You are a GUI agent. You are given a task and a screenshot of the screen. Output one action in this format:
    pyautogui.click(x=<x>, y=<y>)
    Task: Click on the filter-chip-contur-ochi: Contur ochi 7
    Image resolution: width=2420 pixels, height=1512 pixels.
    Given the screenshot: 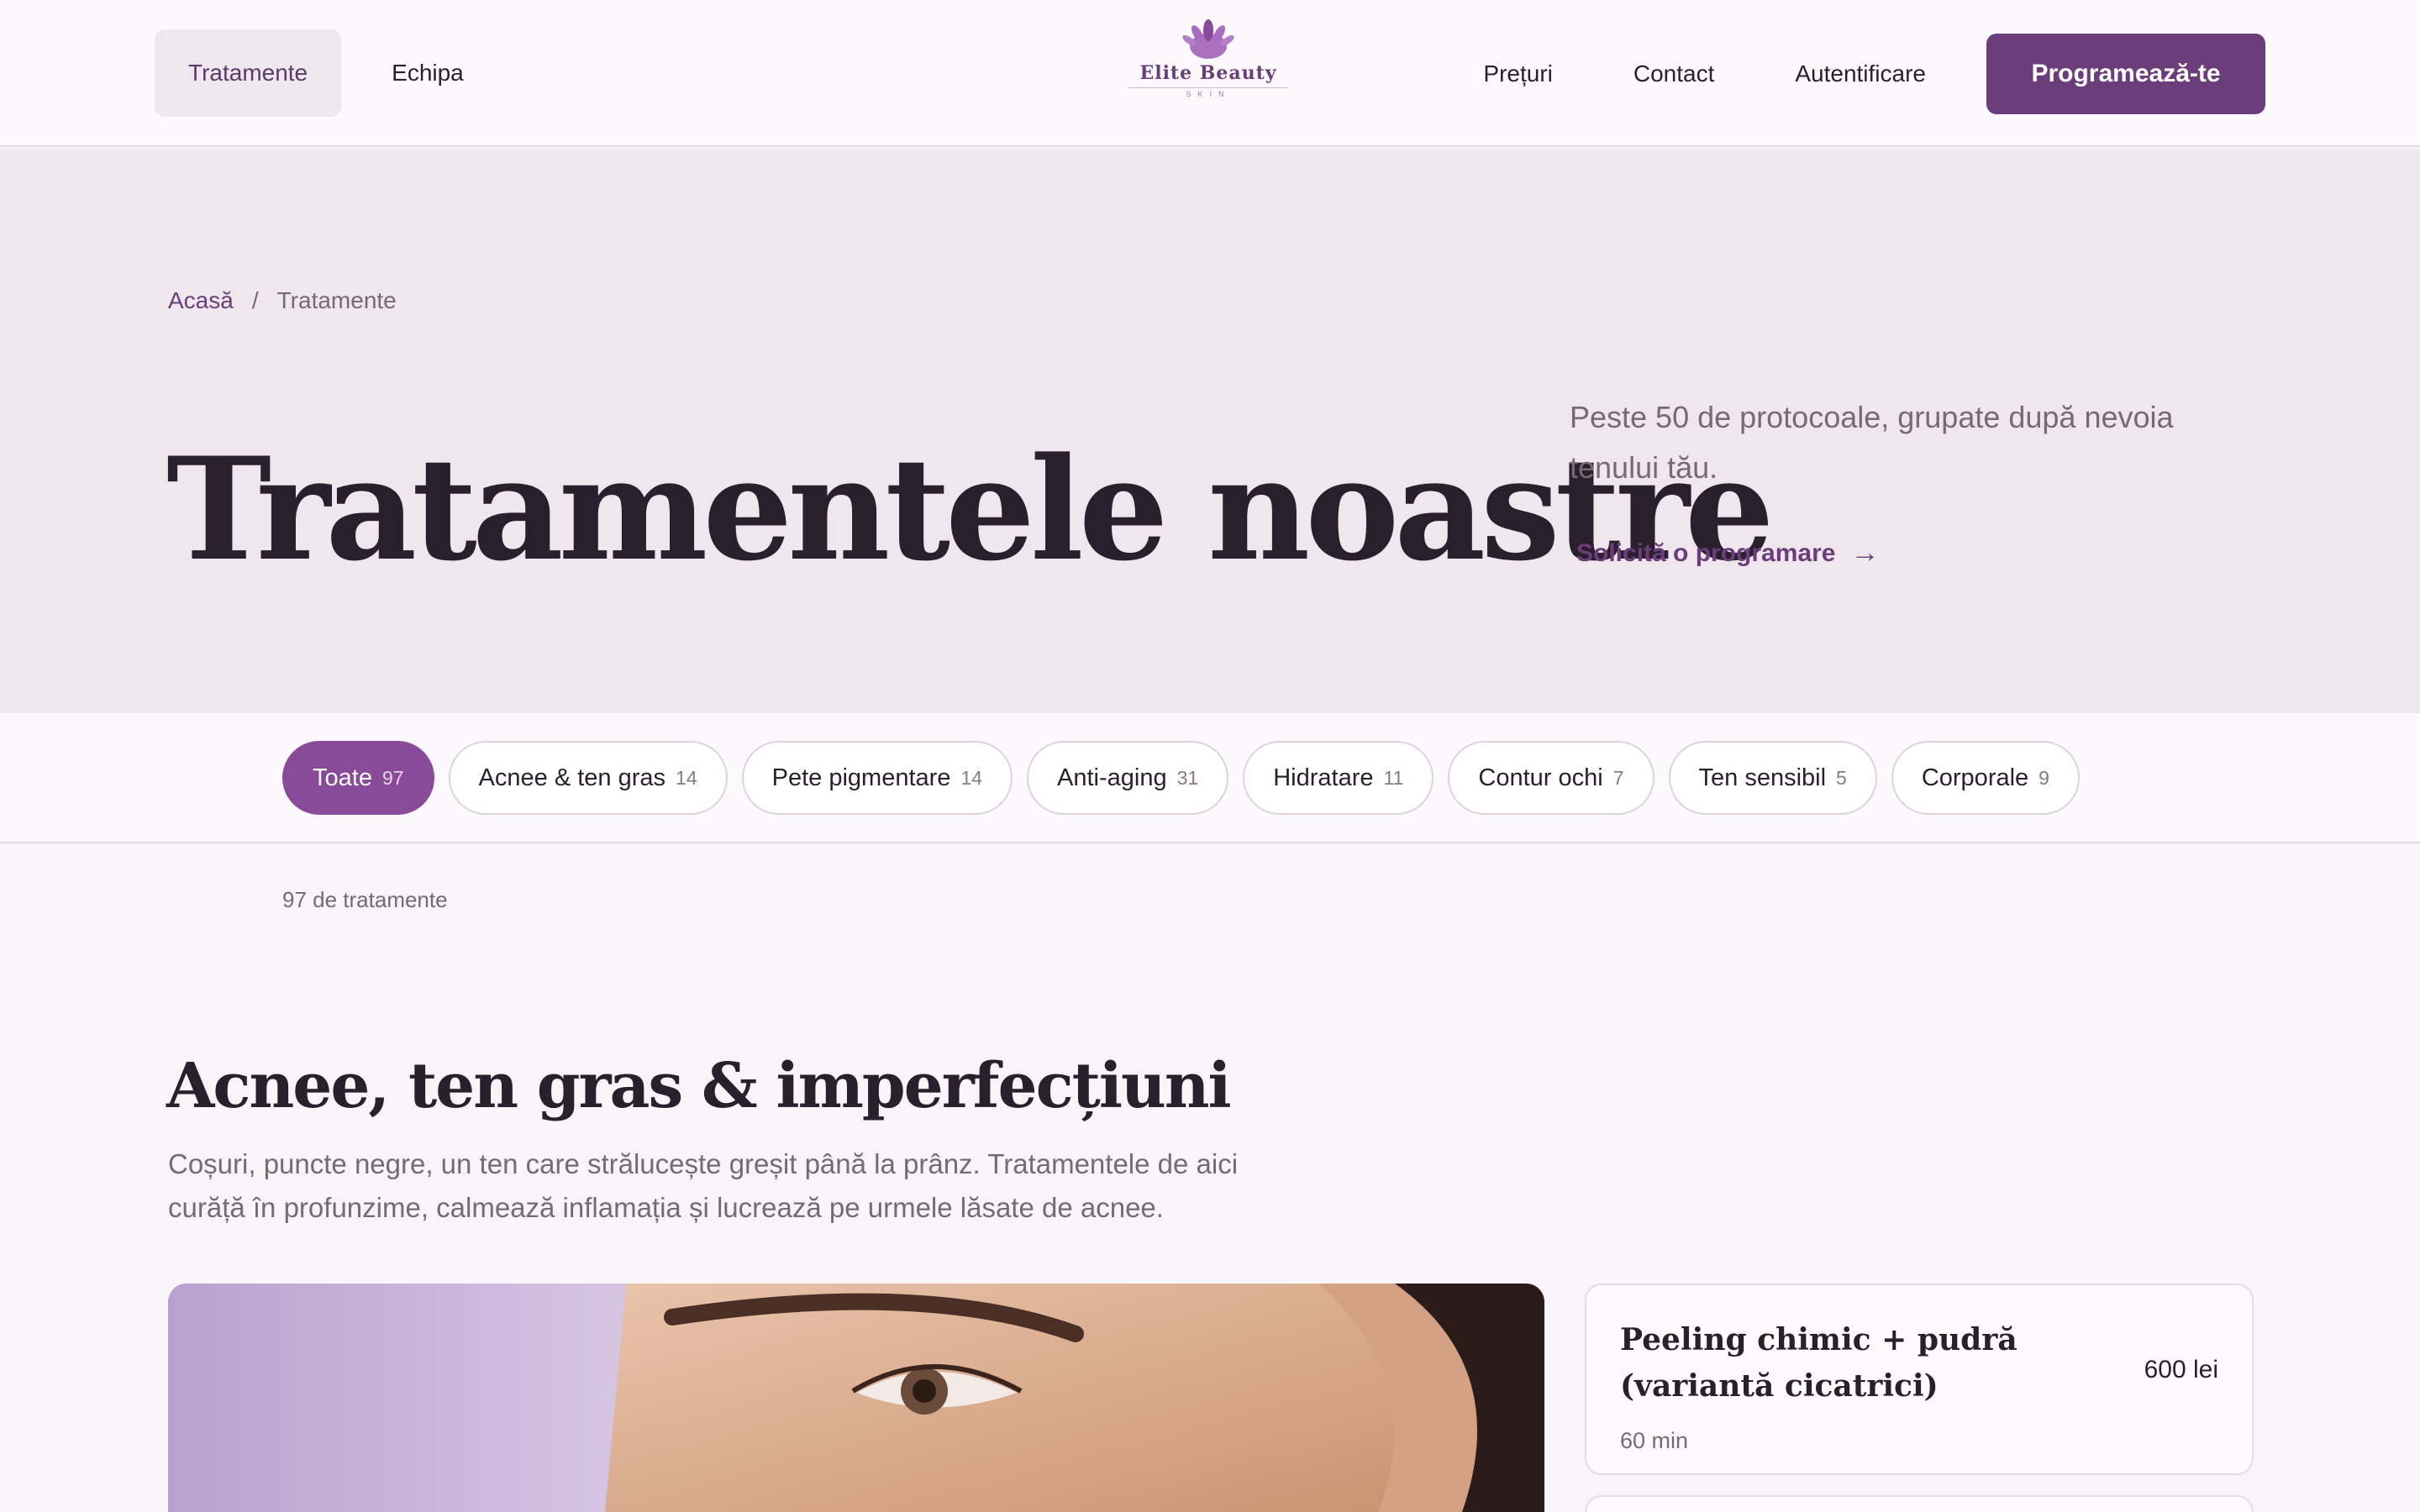 What is the action you would take?
    pyautogui.click(x=1552, y=778)
    